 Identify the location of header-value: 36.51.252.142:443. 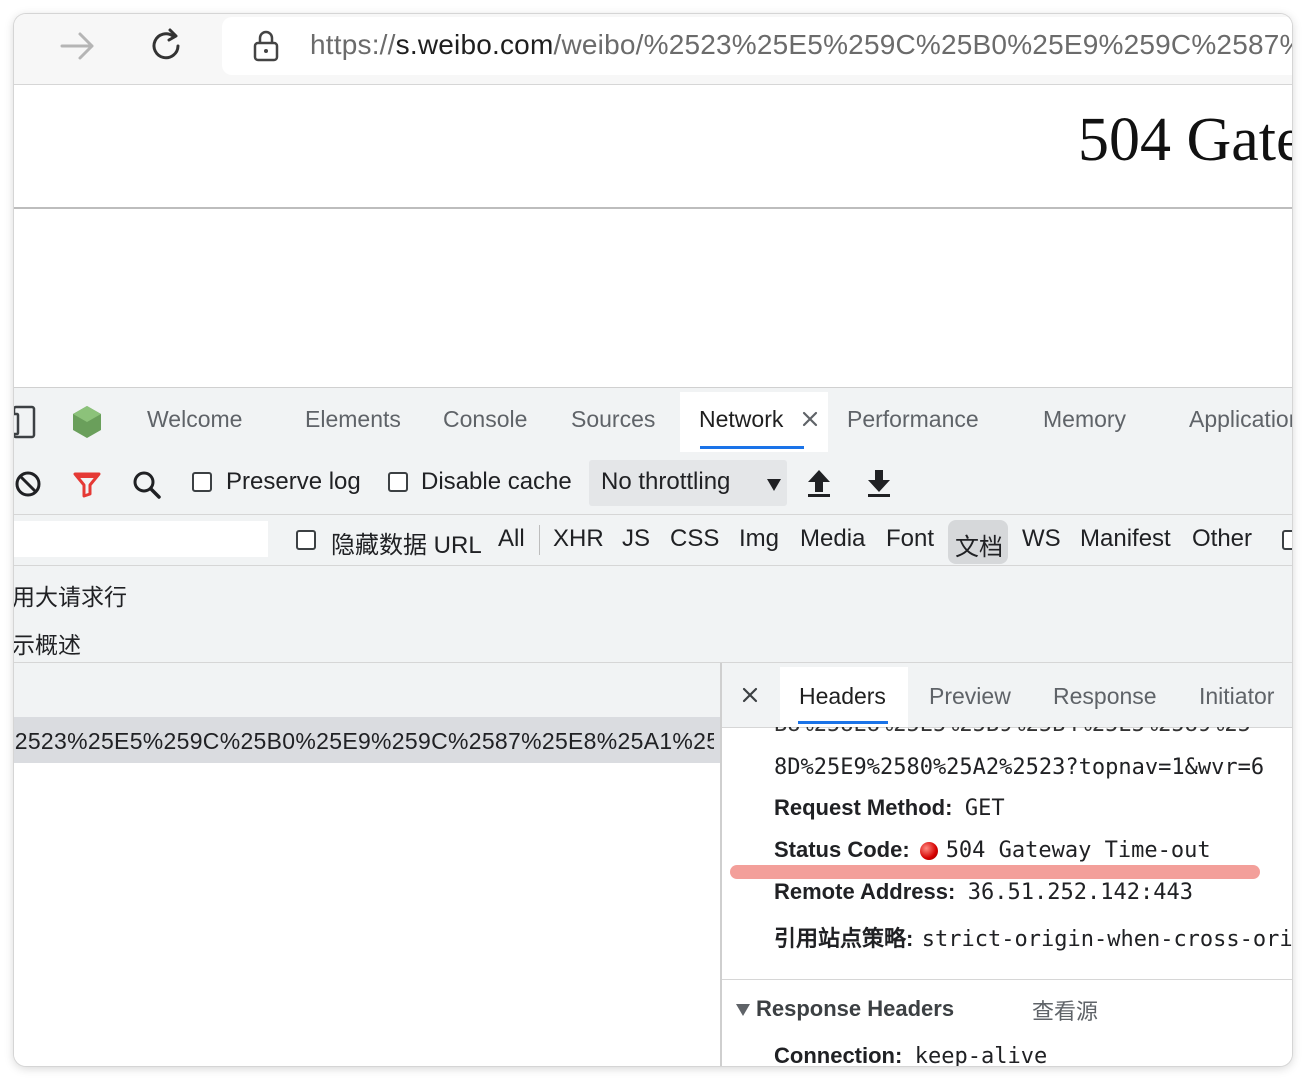
(1080, 892).